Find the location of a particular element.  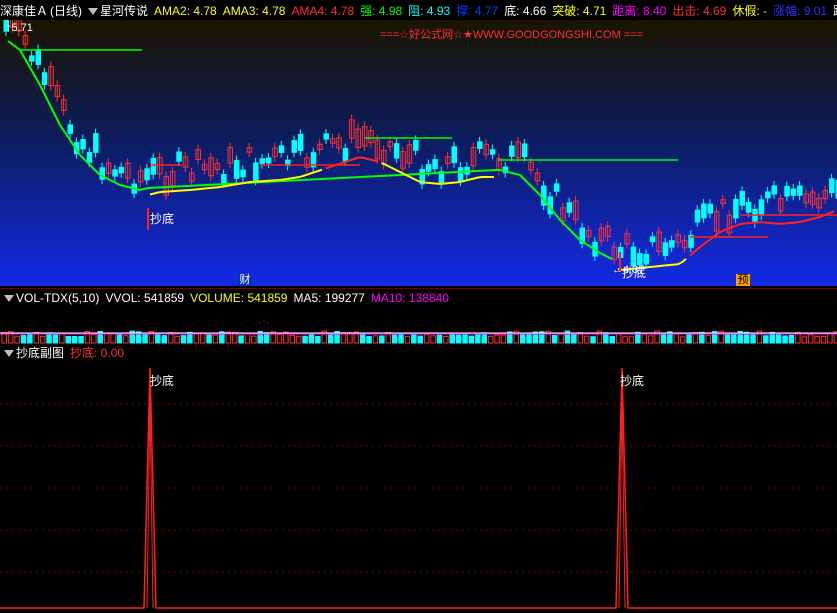

sub-chart-header: 抄底副图 抄底: 0.00 is located at coordinates (418, 353).